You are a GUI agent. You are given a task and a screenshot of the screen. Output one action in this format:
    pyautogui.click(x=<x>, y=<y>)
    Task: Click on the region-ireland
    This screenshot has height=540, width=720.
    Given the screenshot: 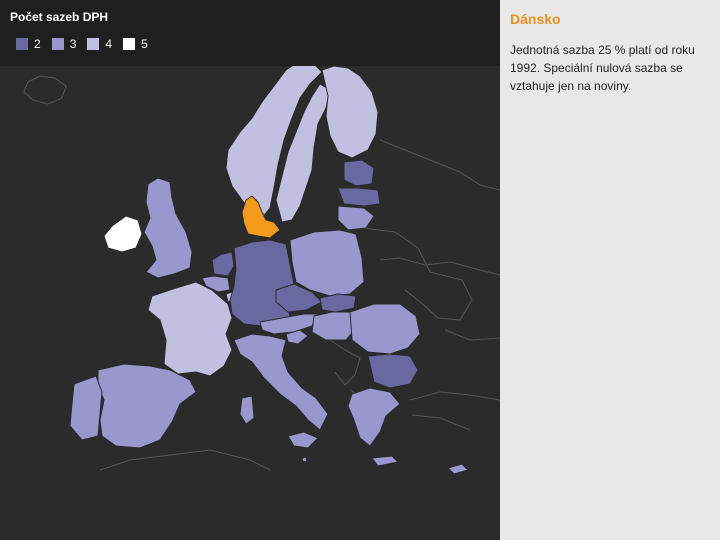 What is the action you would take?
    pyautogui.click(x=123, y=234)
    